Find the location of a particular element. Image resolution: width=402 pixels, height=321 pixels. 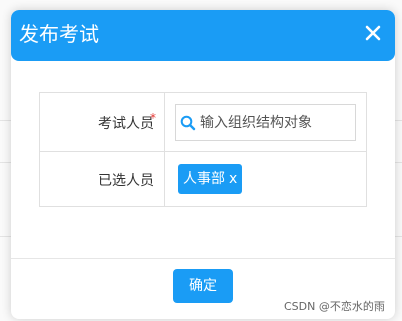

form-row-divider is located at coordinates (203, 151).